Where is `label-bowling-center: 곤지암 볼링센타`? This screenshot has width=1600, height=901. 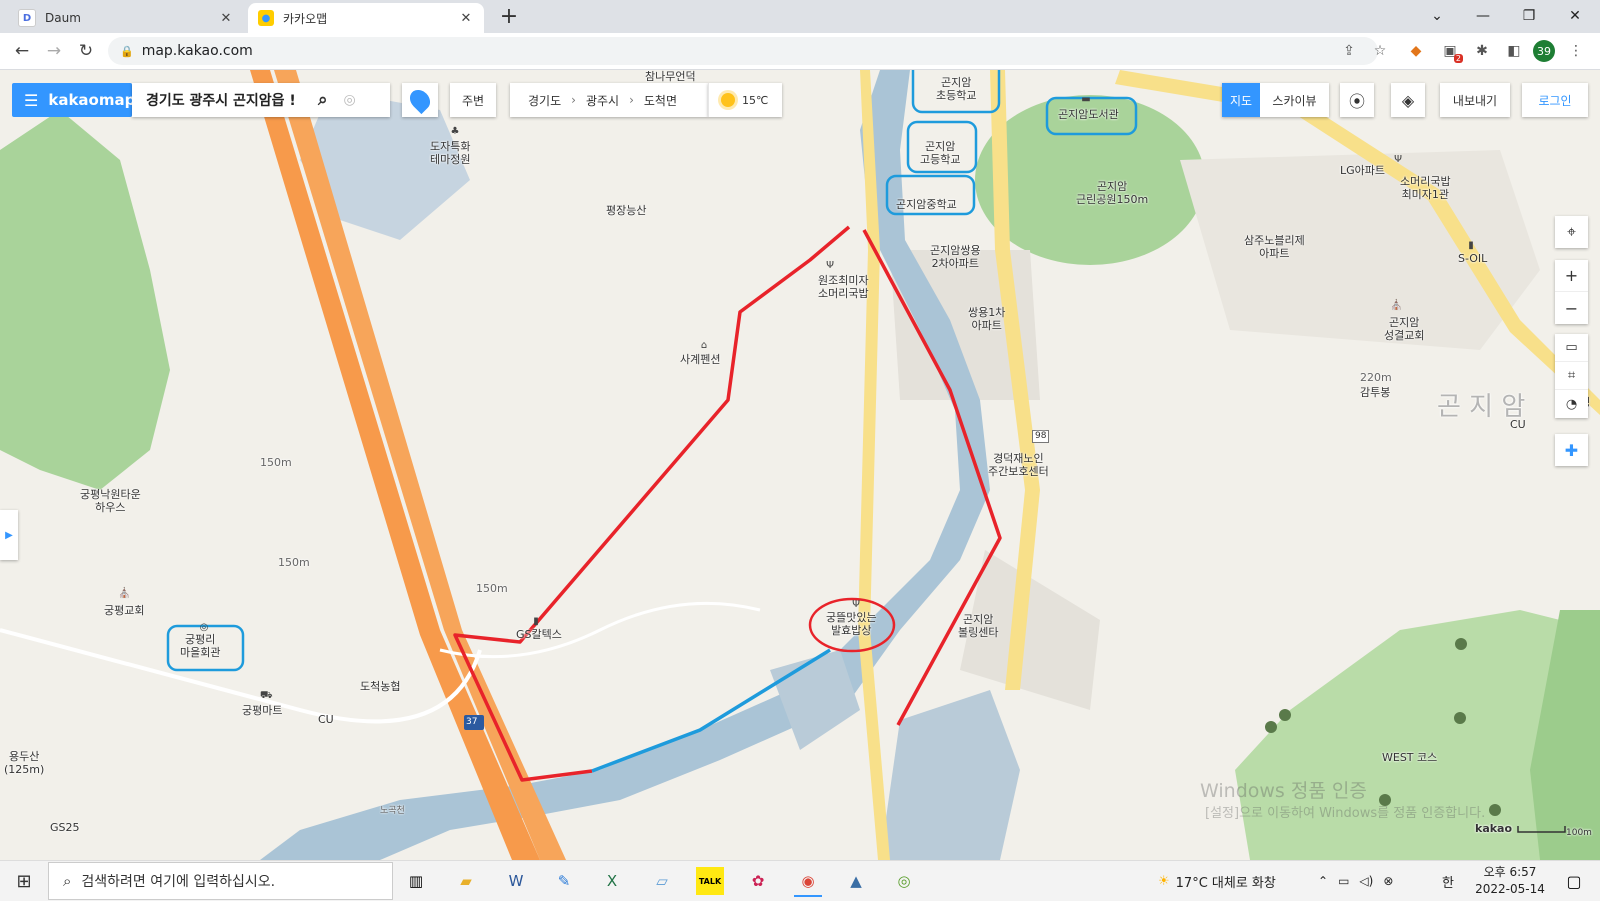 label-bowling-center: 곤지암 볼링센타 is located at coordinates (978, 626).